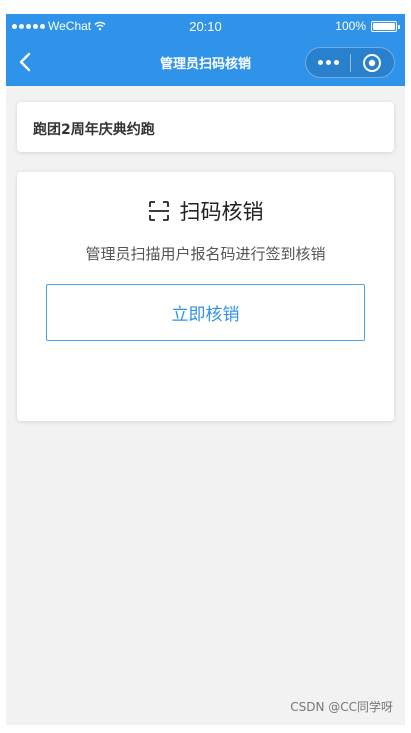 The height and width of the screenshot is (733, 411). What do you see at coordinates (94, 130) in the screenshot?
I see `event-name: 跑团2周年庆典约跑` at bounding box center [94, 130].